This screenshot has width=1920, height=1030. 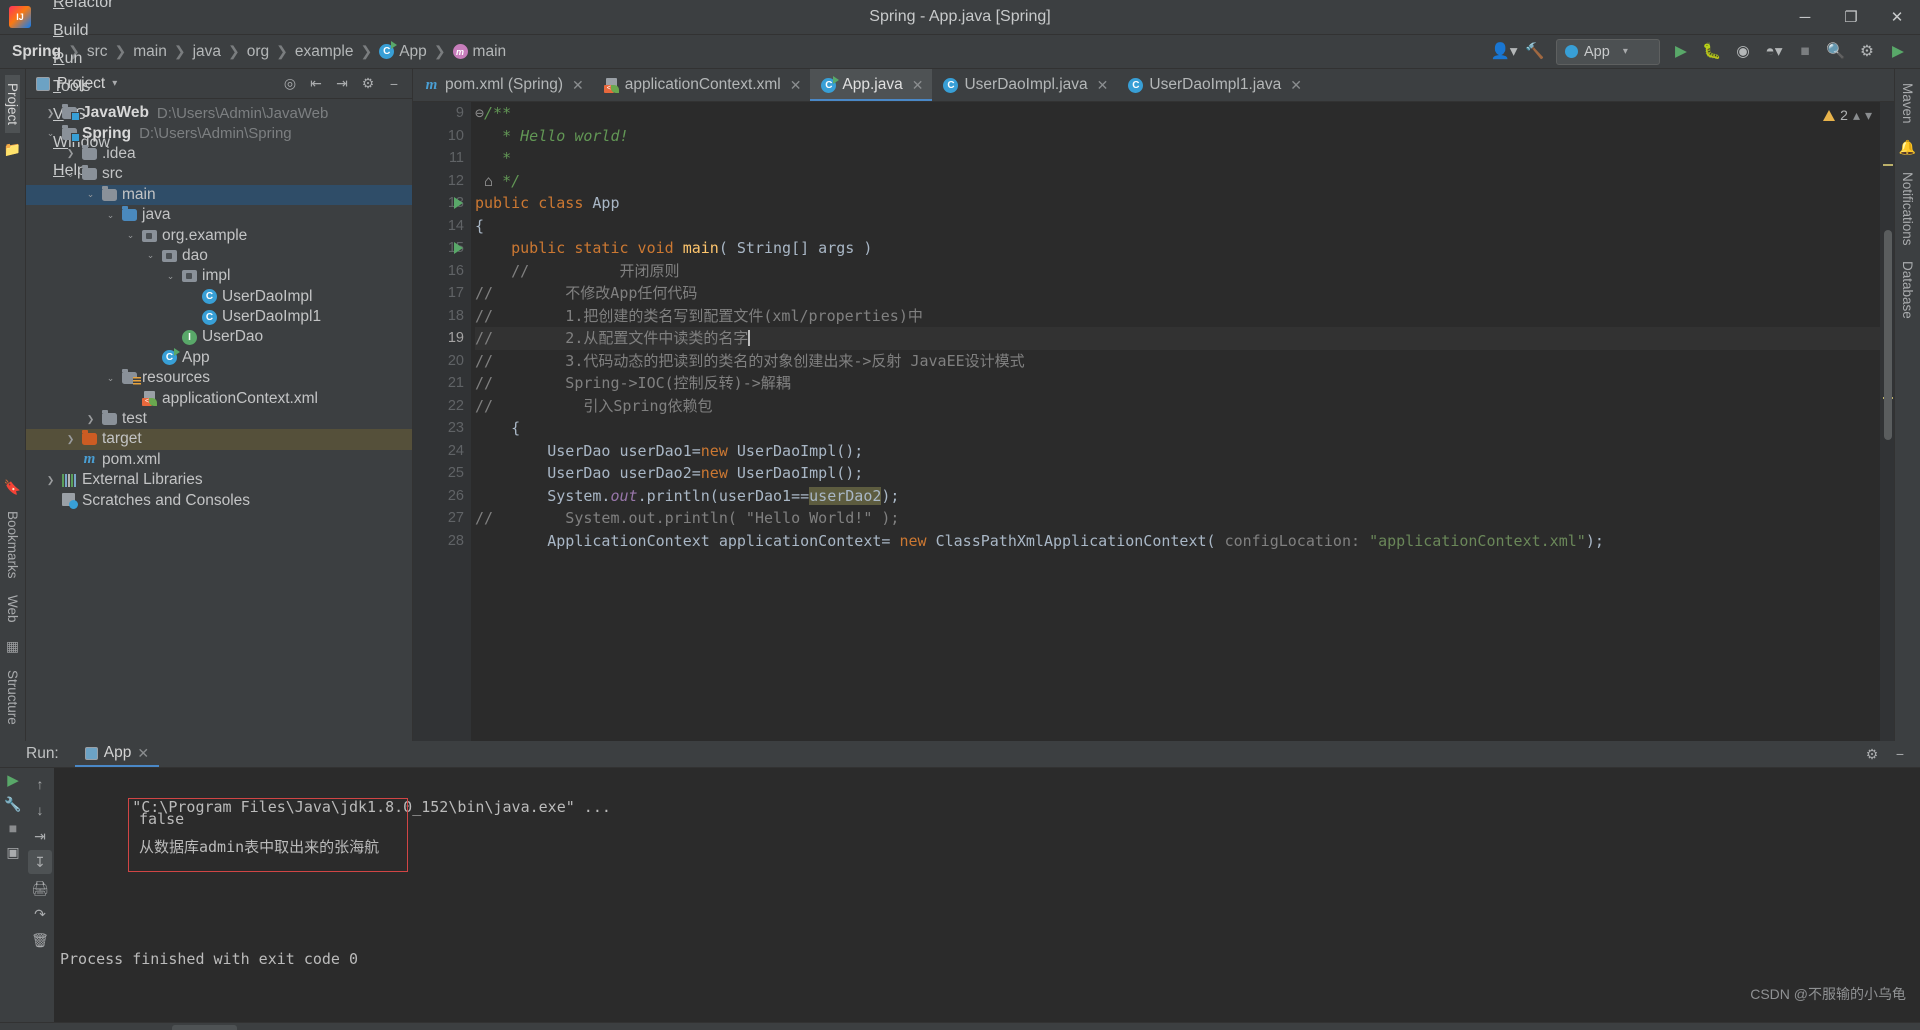 What do you see at coordinates (258, 52) in the screenshot?
I see `breadcrumb-item-org: org` at bounding box center [258, 52].